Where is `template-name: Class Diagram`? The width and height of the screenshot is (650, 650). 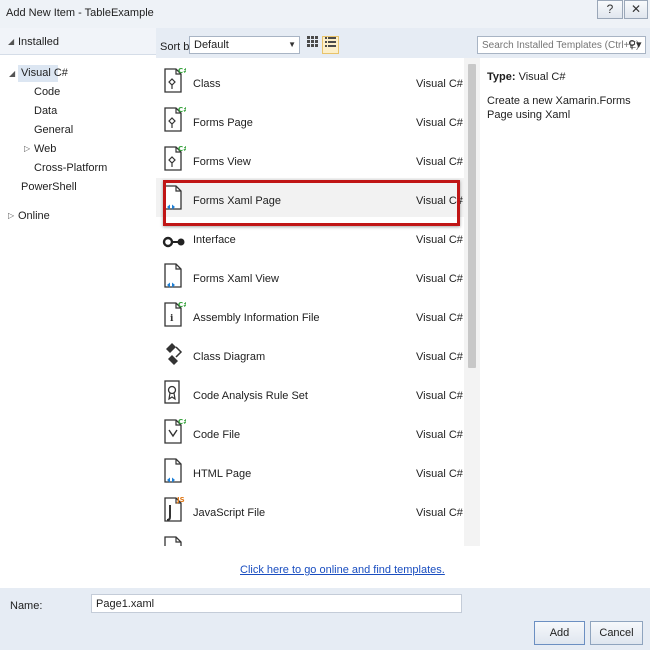 template-name: Class Diagram is located at coordinates (229, 357).